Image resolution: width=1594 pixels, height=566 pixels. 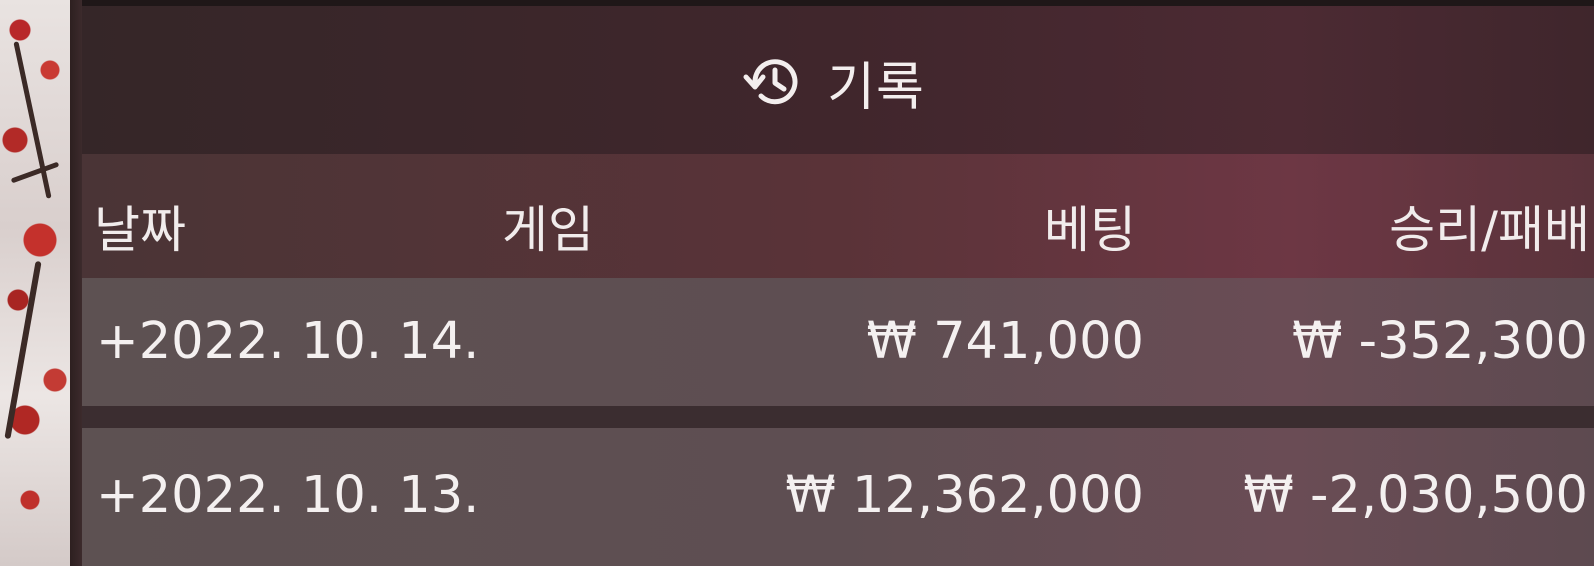 I want to click on row-date: +2022. 10. 14., so click(x=288, y=341).